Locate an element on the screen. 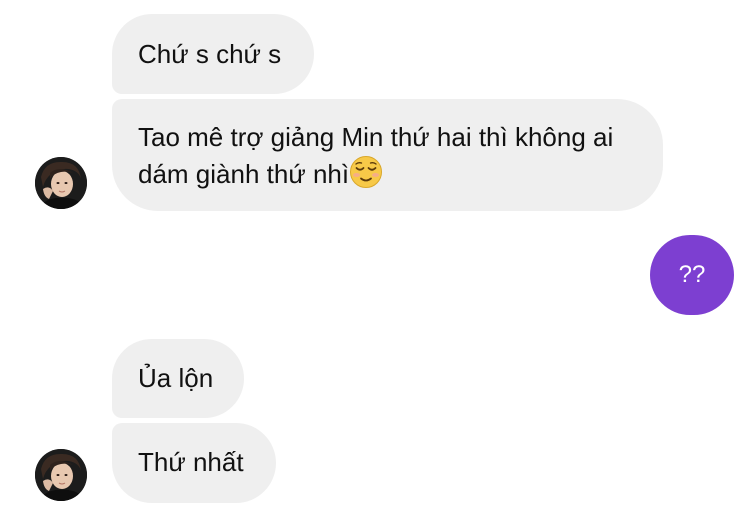 The image size is (750, 521). message-text: Thứ nhất is located at coordinates (191, 462).